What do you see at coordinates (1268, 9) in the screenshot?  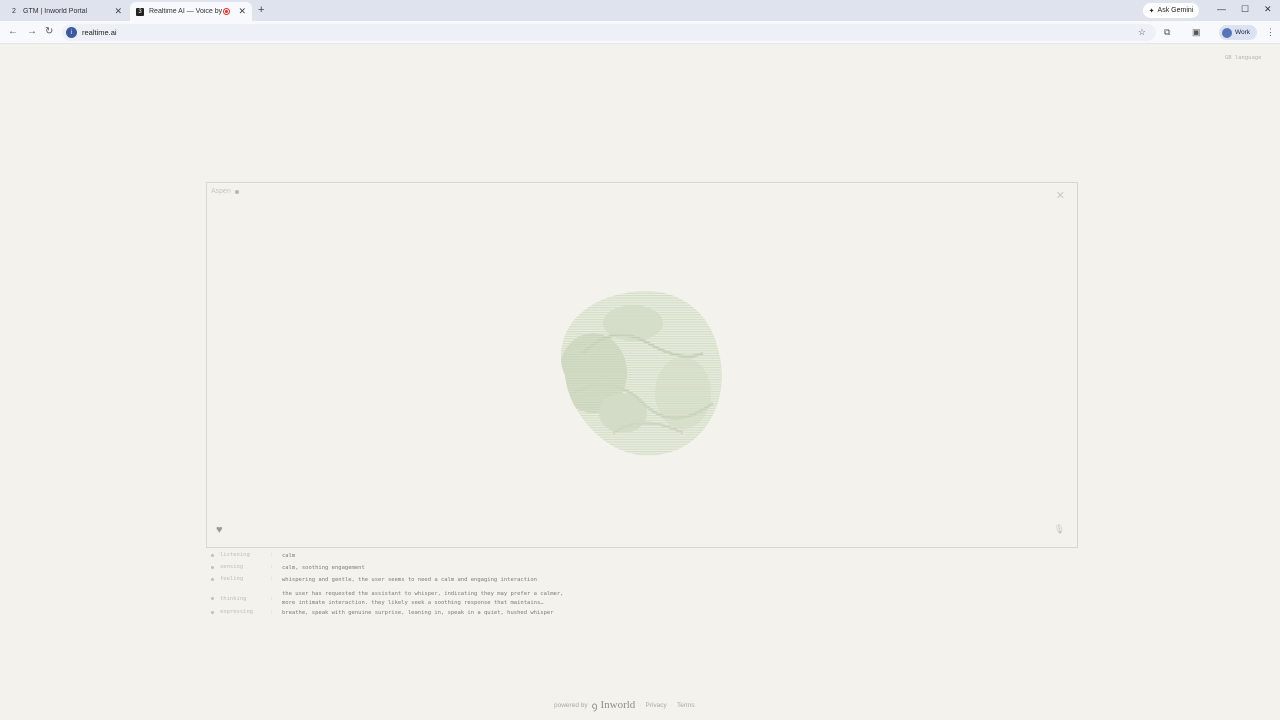 I see `close-window-icon: ✕` at bounding box center [1268, 9].